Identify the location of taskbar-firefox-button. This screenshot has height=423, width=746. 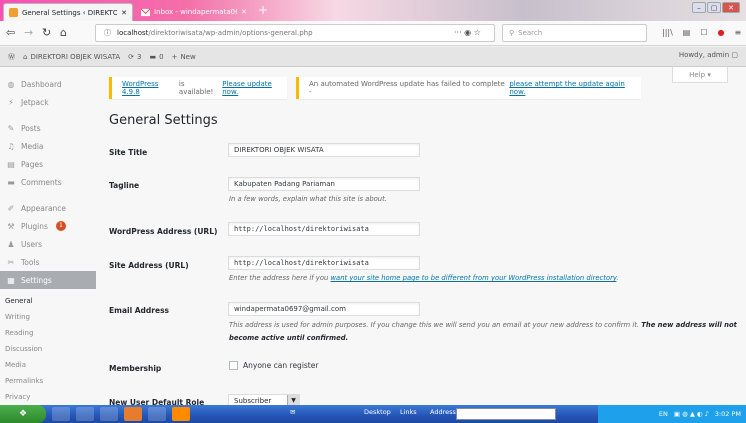
(133, 414).